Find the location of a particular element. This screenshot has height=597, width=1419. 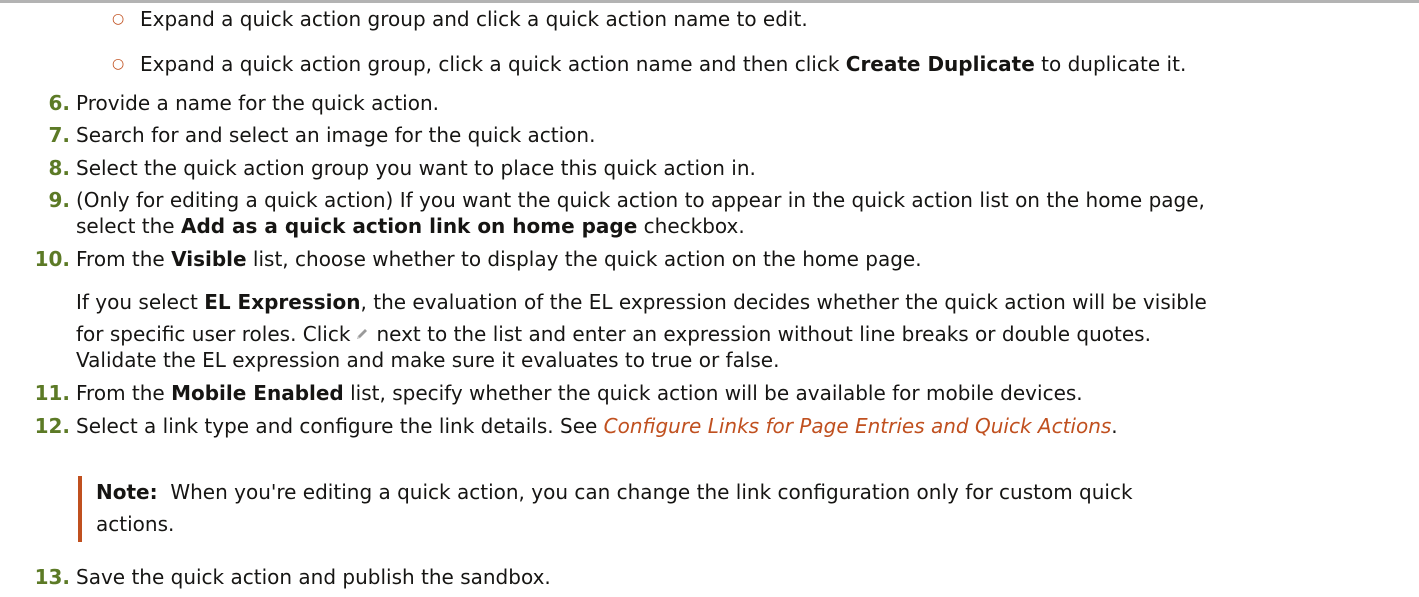

note-text-continued: actions. is located at coordinates (135, 524).